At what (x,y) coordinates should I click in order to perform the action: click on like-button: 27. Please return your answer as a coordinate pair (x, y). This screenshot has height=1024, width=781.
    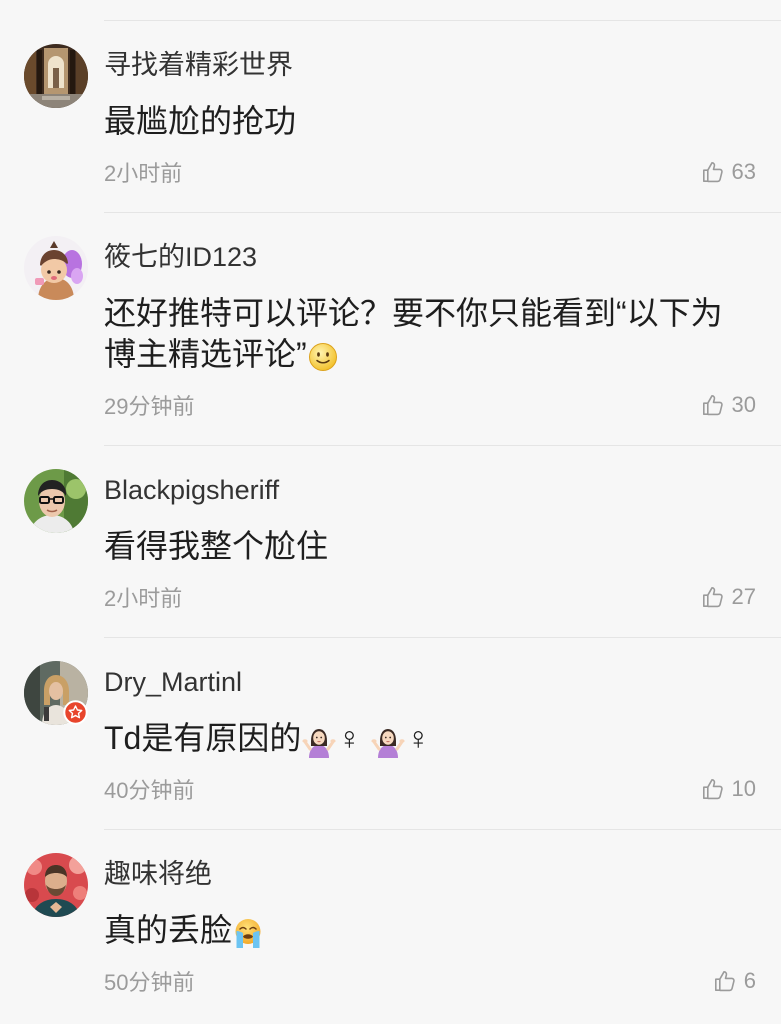
    Looking at the image, I should click on (728, 597).